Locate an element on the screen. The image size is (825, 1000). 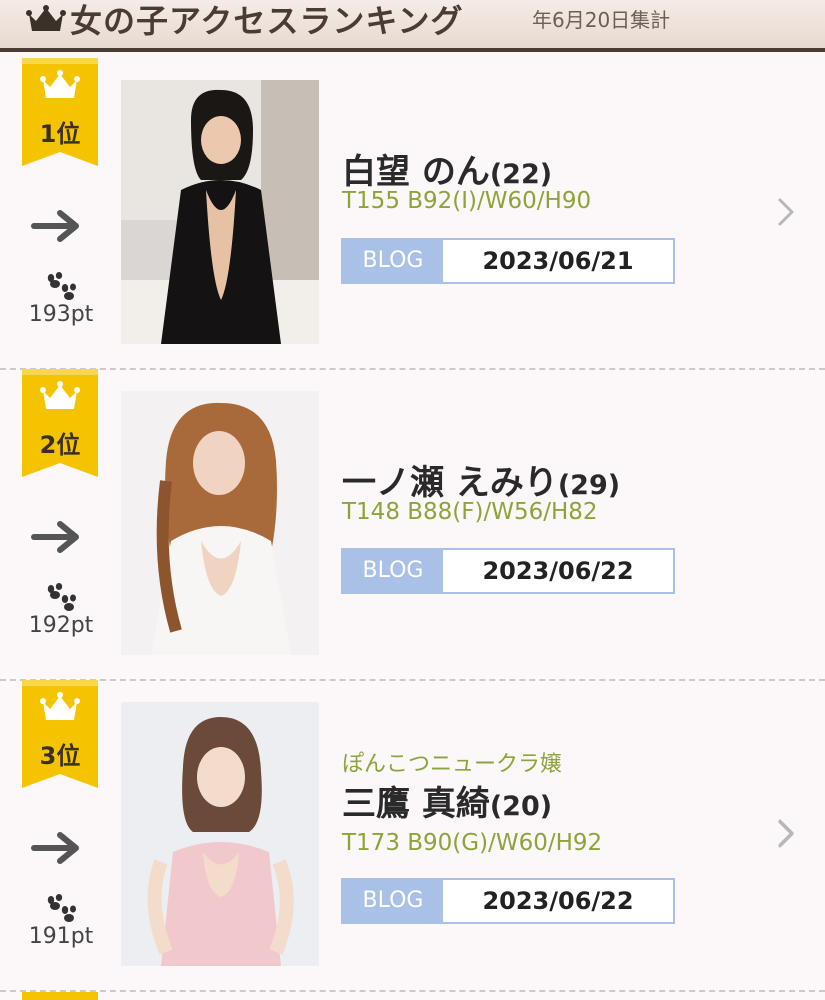
girl-name: 白望 のん is located at coordinates (416, 172).